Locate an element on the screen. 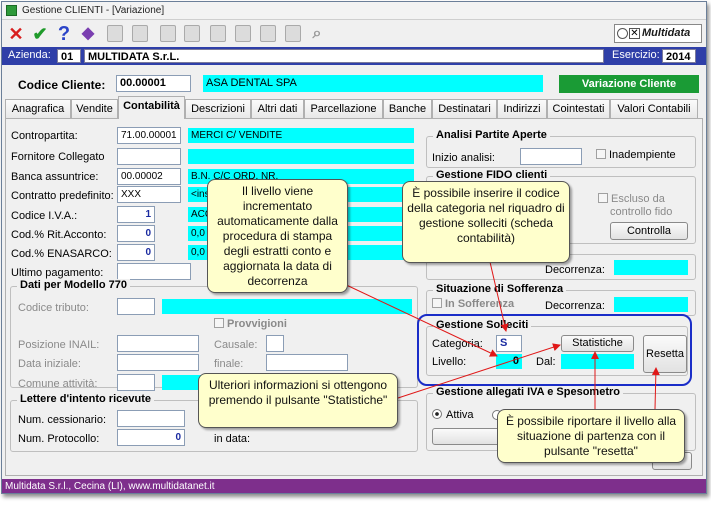 The width and height of the screenshot is (711, 505). esercizio-label: Esercizio: is located at coordinates (636, 55).